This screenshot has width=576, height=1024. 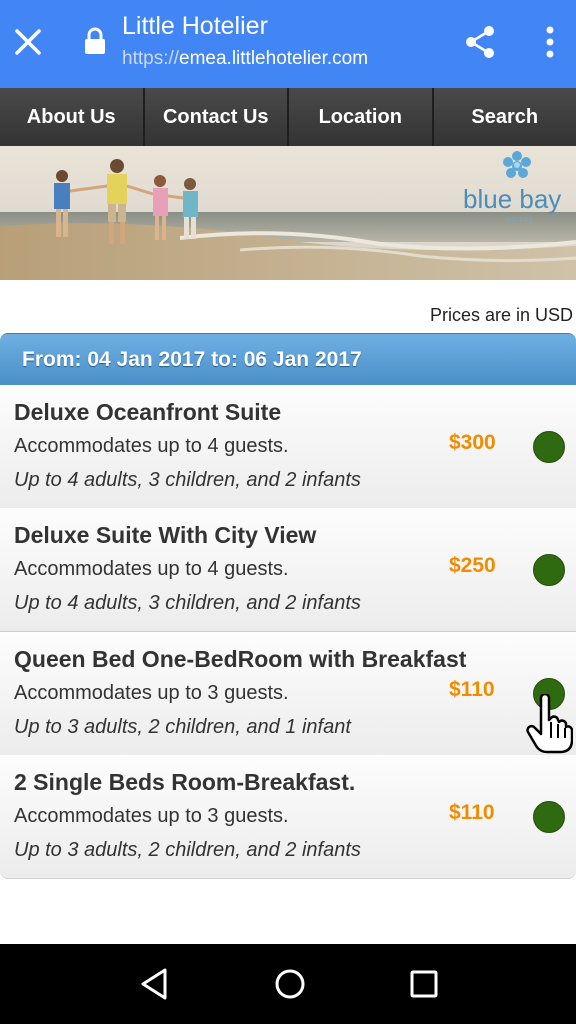 I want to click on room-name: Deluxe Suite With City View, so click(x=165, y=535).